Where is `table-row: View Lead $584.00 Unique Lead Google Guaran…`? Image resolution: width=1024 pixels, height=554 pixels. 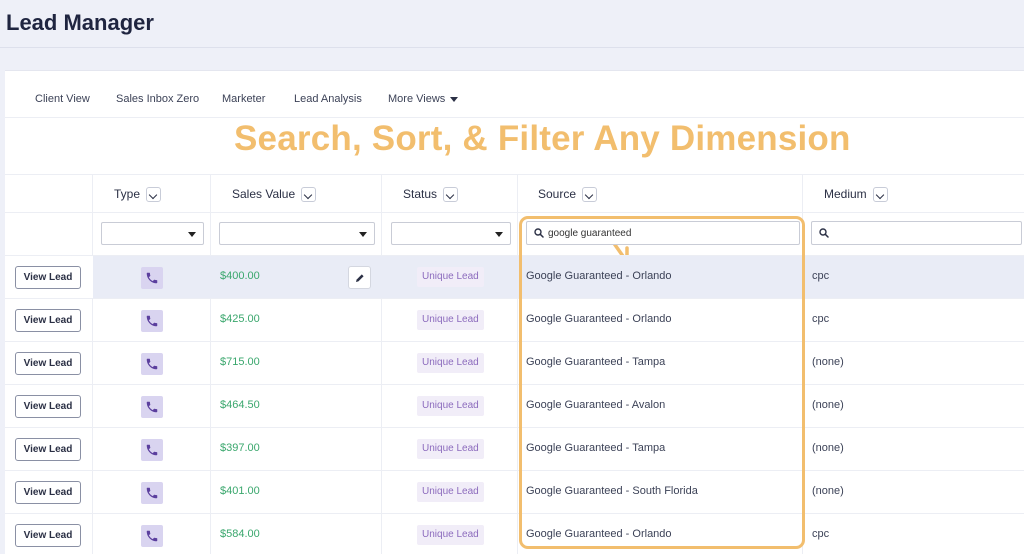
table-row: View Lead $584.00 Unique Lead Google Guaran… is located at coordinates (514, 533).